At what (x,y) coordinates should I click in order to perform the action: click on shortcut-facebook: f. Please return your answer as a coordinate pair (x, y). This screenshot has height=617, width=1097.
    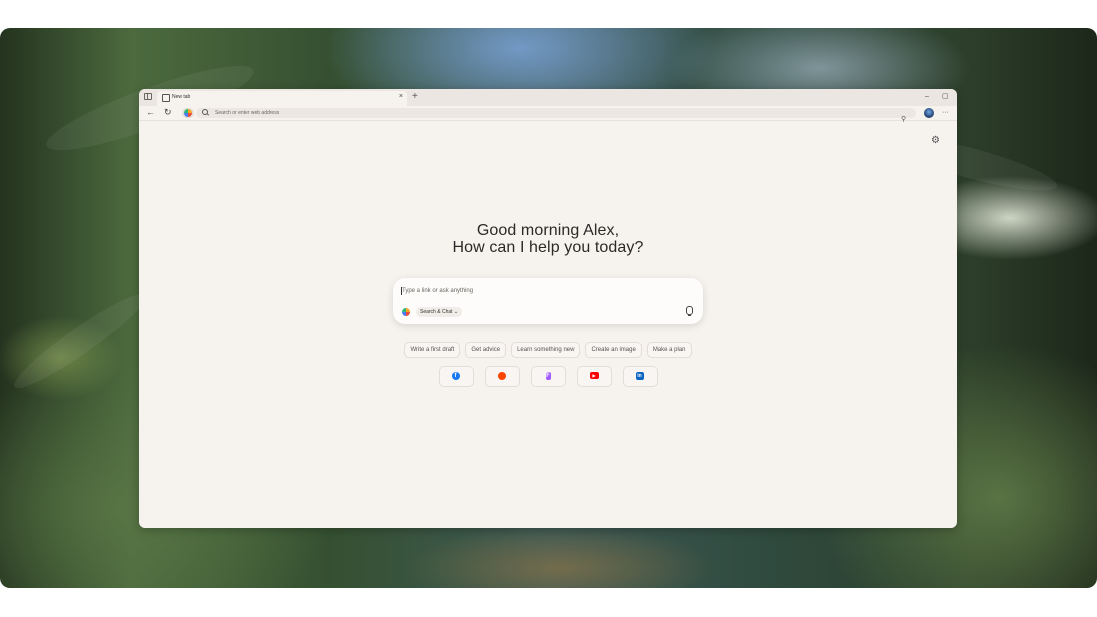
    Looking at the image, I should click on (456, 376).